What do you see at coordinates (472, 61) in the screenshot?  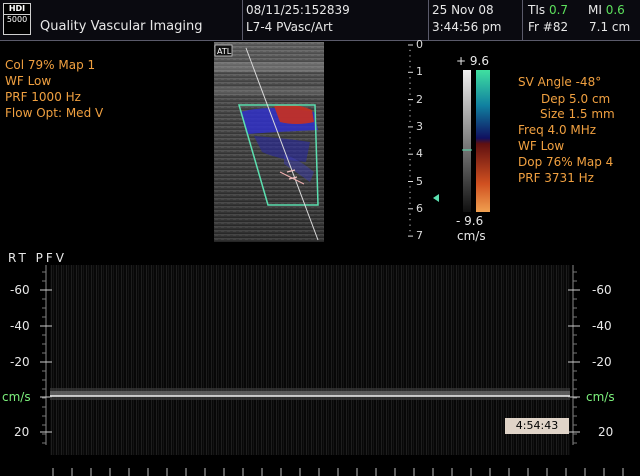 I see `color-bar-top-value: + 9.6` at bounding box center [472, 61].